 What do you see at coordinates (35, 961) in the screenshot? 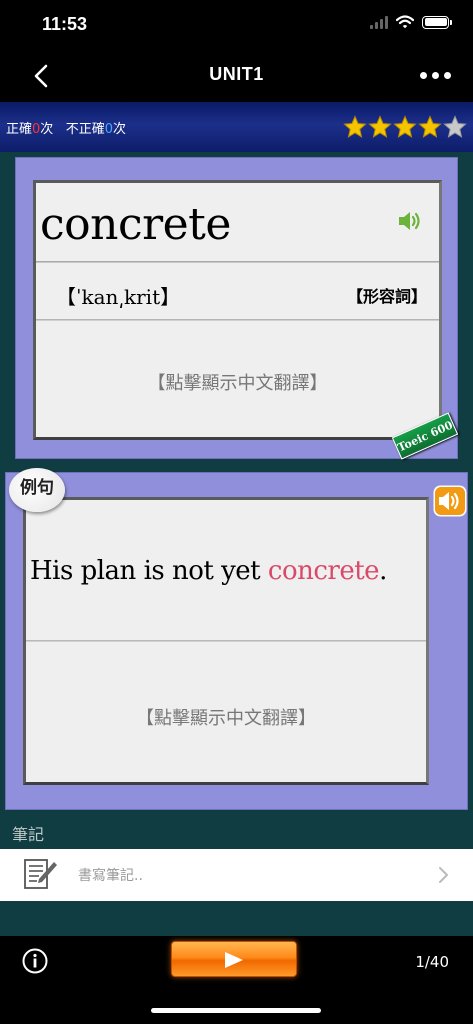
I see `info-icon` at bounding box center [35, 961].